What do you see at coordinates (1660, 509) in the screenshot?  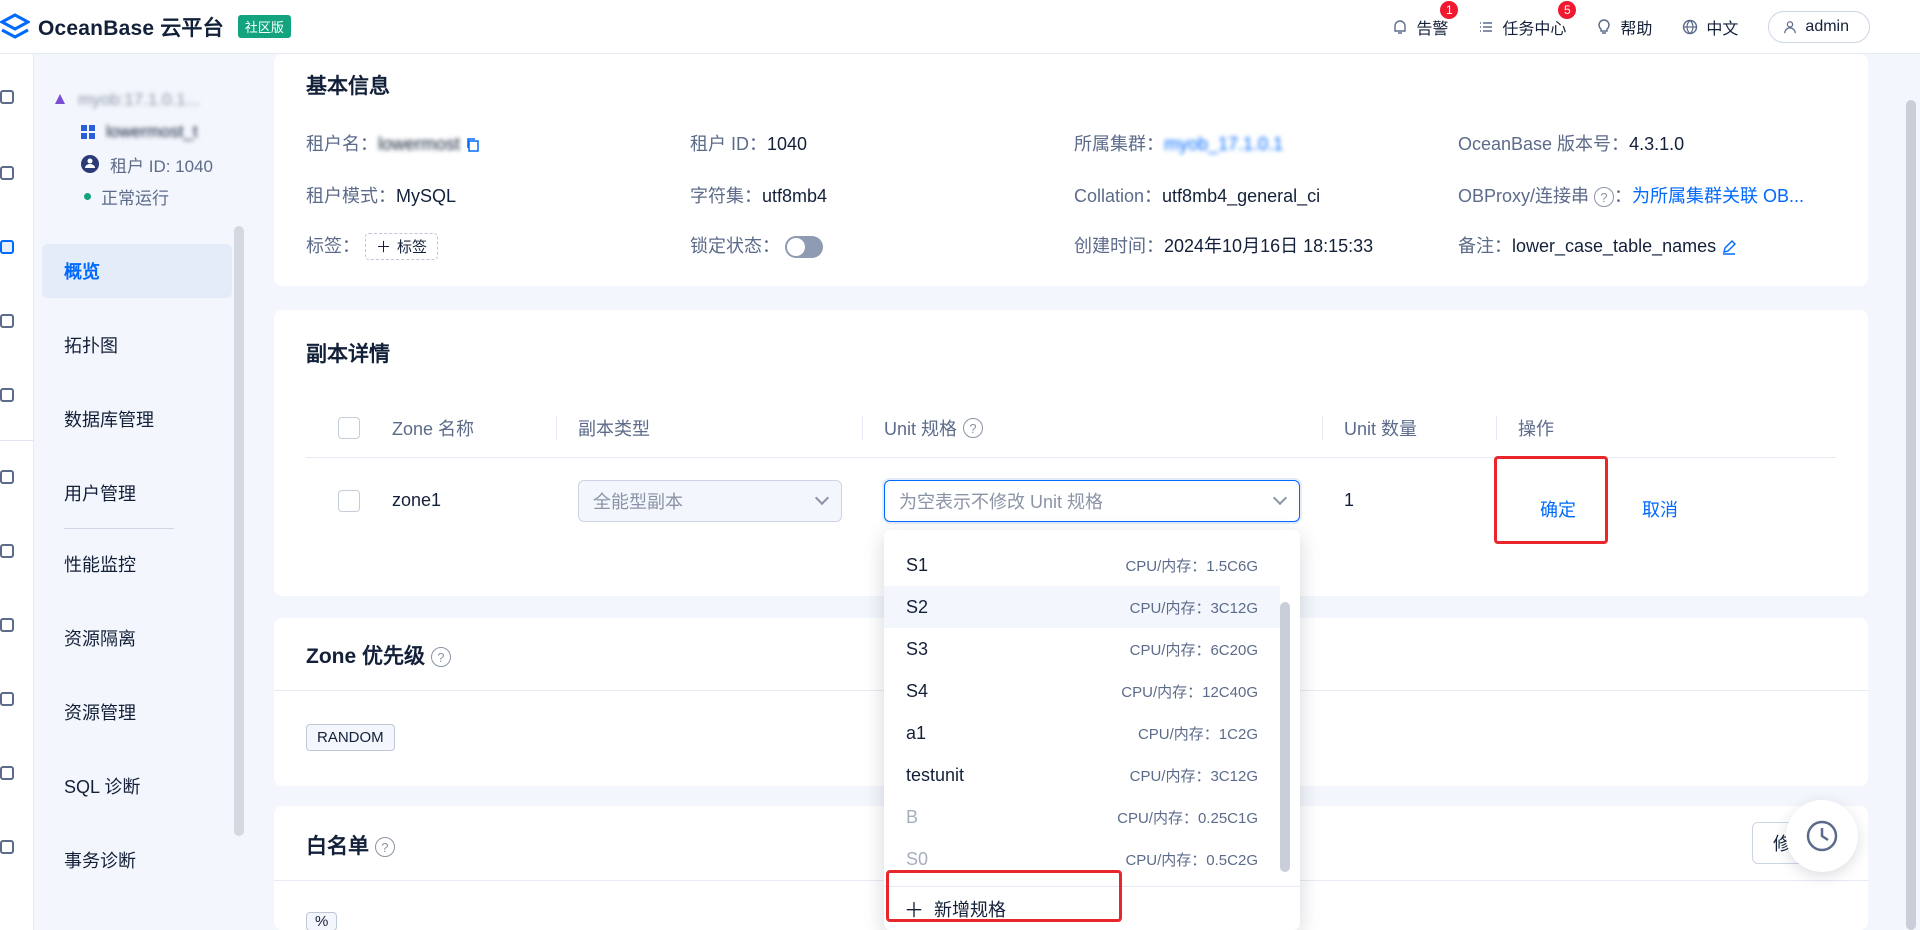 I see `cancel-button: 取消` at bounding box center [1660, 509].